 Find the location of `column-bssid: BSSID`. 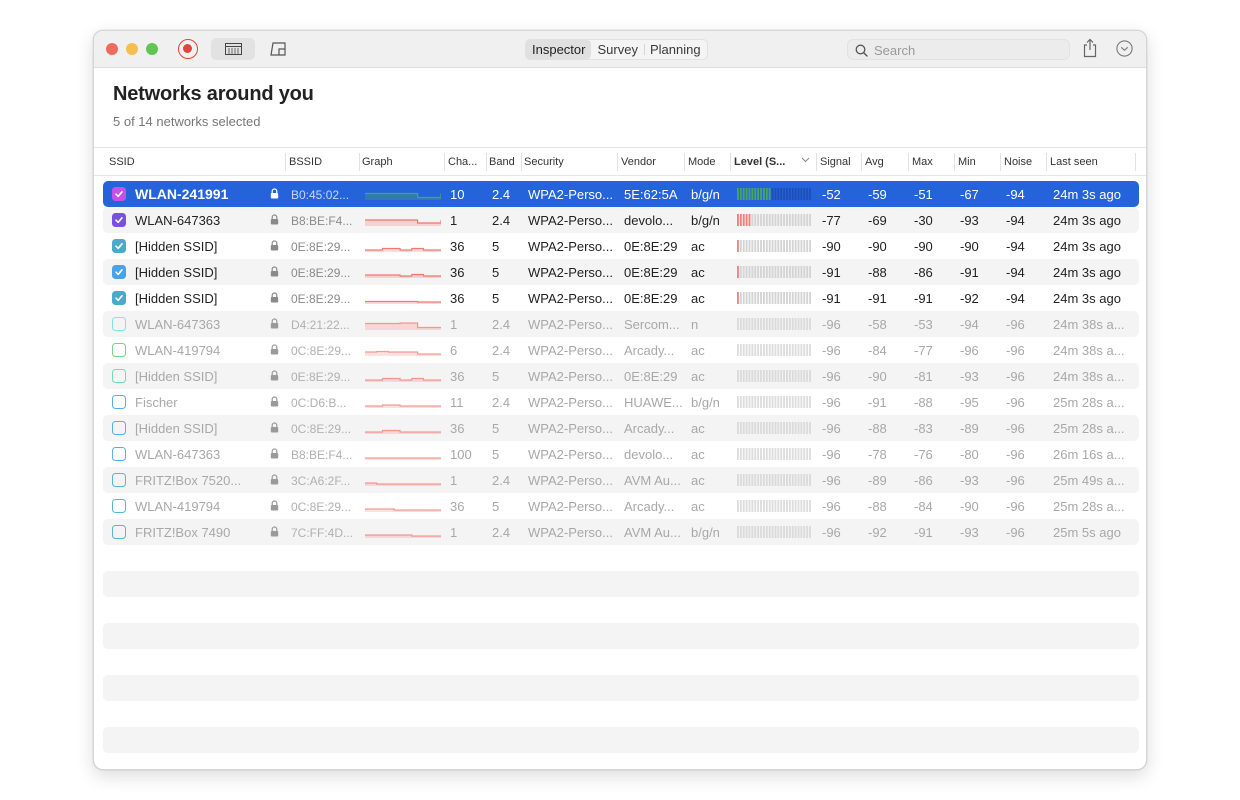

column-bssid: BSSID is located at coordinates (305, 162).